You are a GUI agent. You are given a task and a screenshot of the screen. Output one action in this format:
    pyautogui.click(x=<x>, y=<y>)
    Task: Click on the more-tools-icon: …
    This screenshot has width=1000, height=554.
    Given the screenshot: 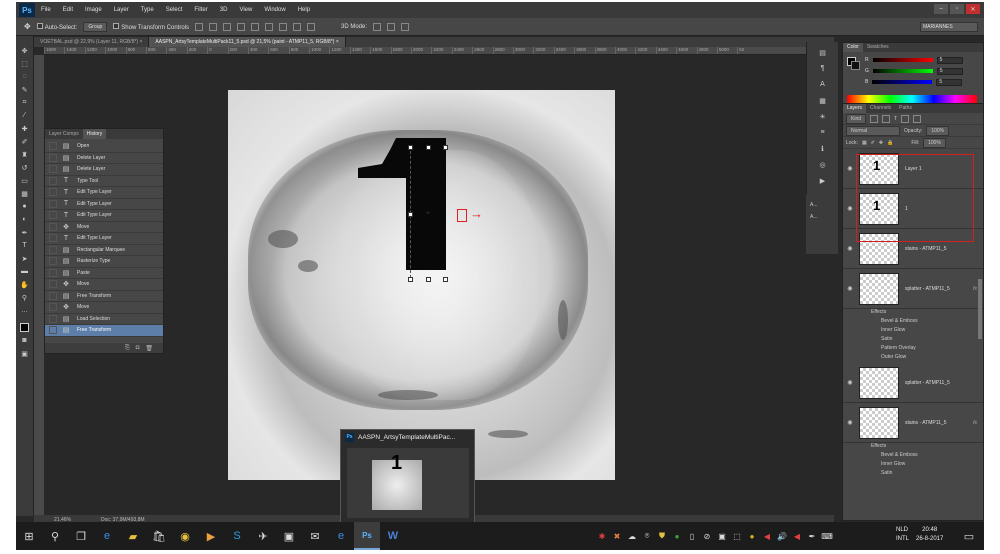 What is the action you would take?
    pyautogui.click(x=25, y=310)
    